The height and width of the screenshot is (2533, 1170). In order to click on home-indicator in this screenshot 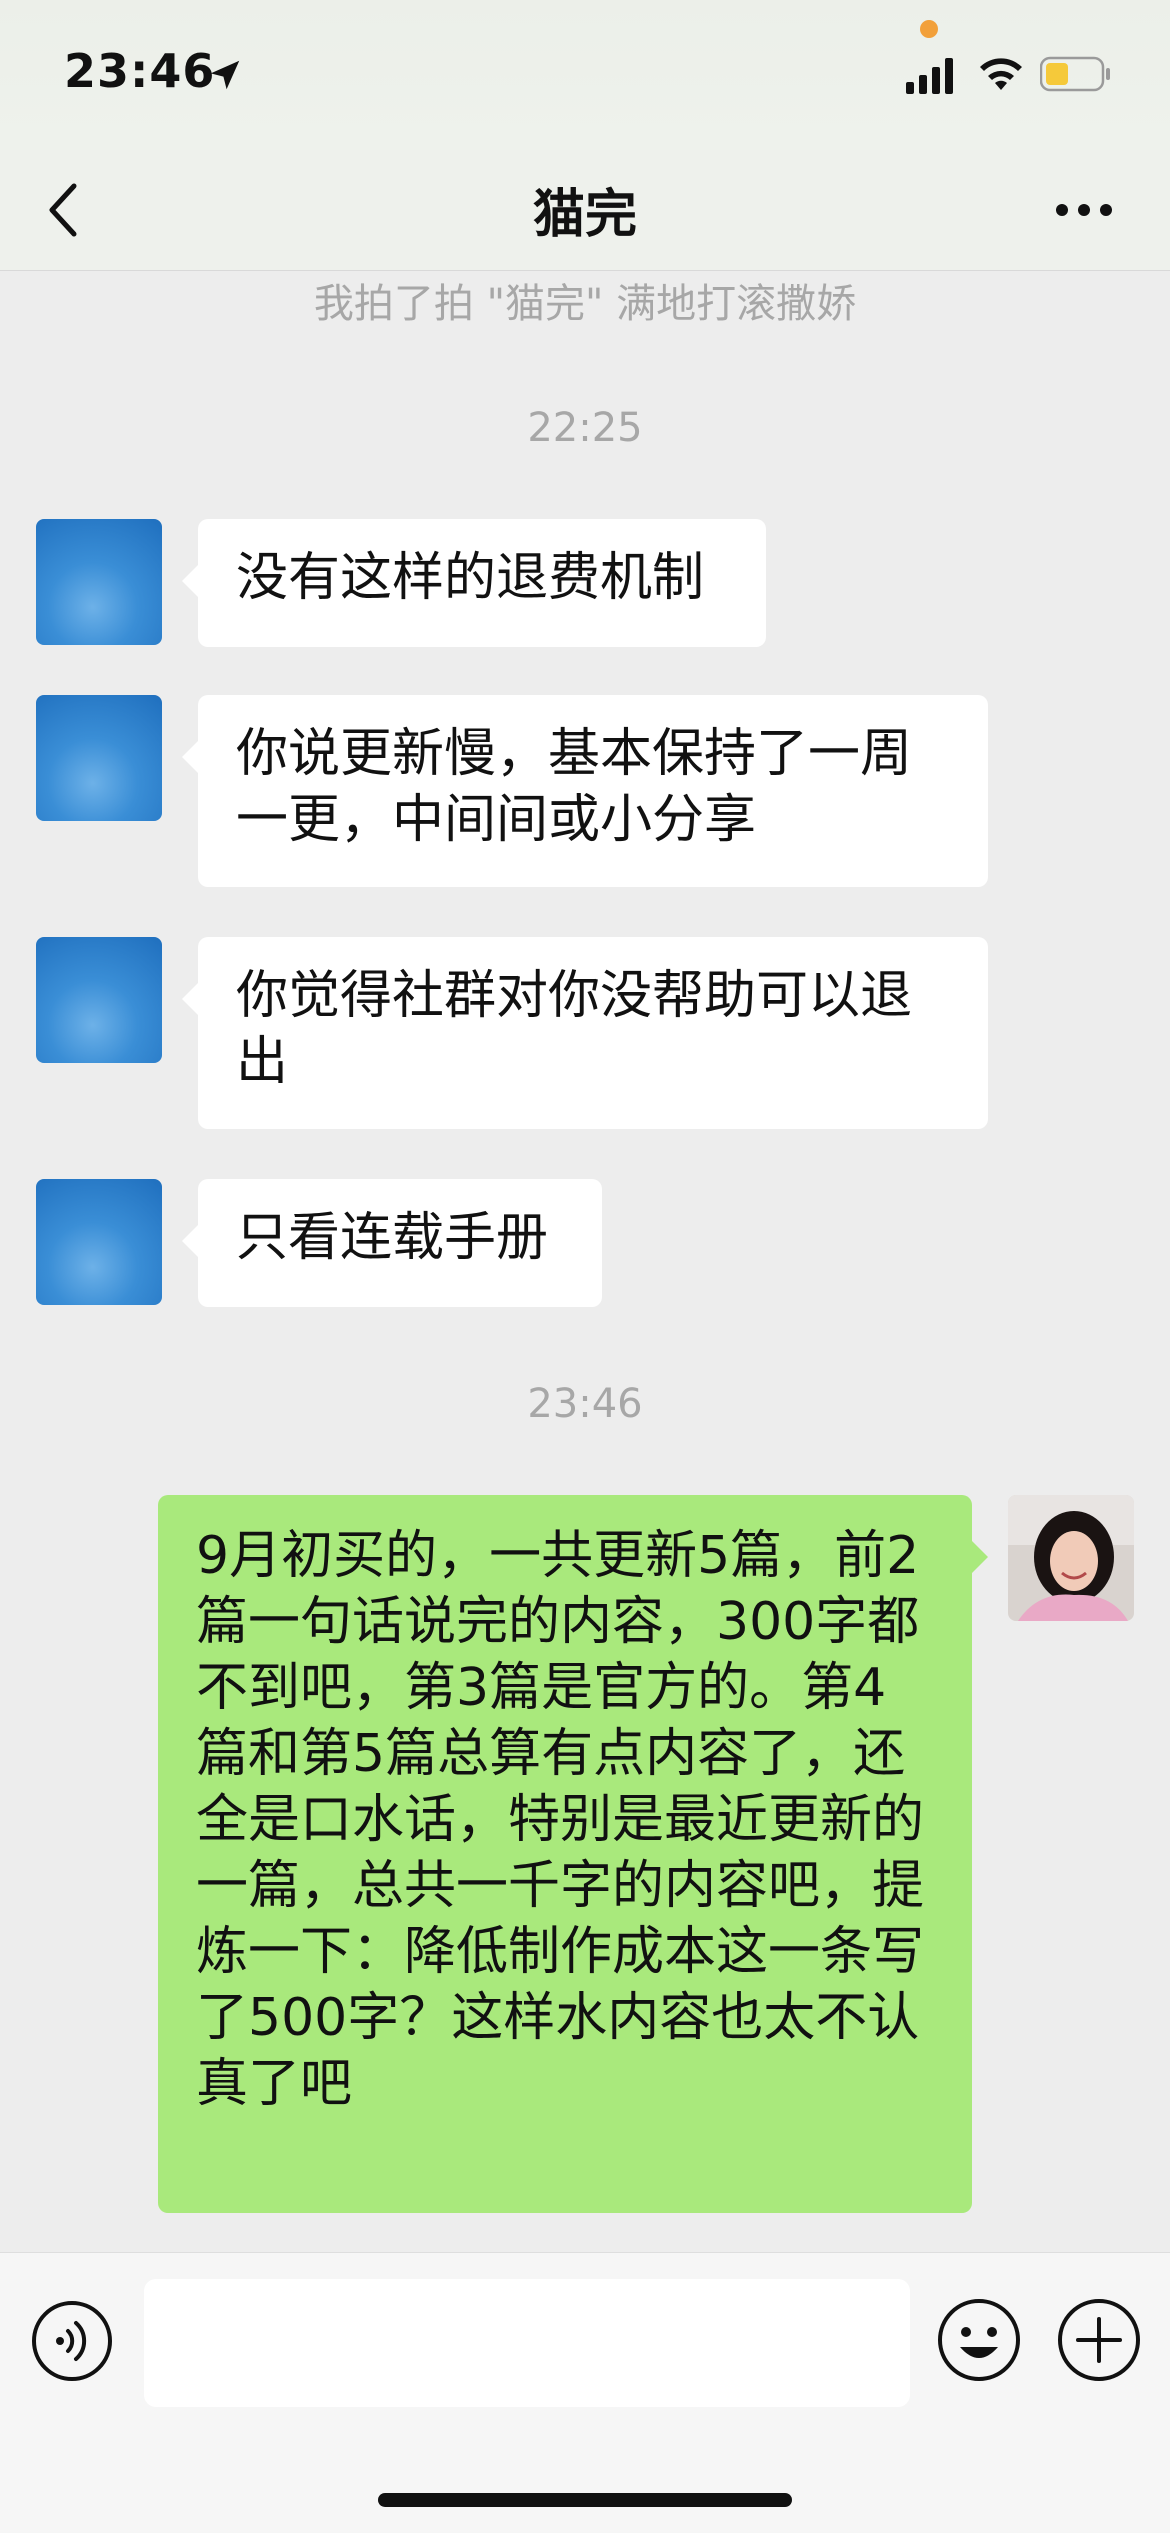, I will do `click(585, 2500)`.